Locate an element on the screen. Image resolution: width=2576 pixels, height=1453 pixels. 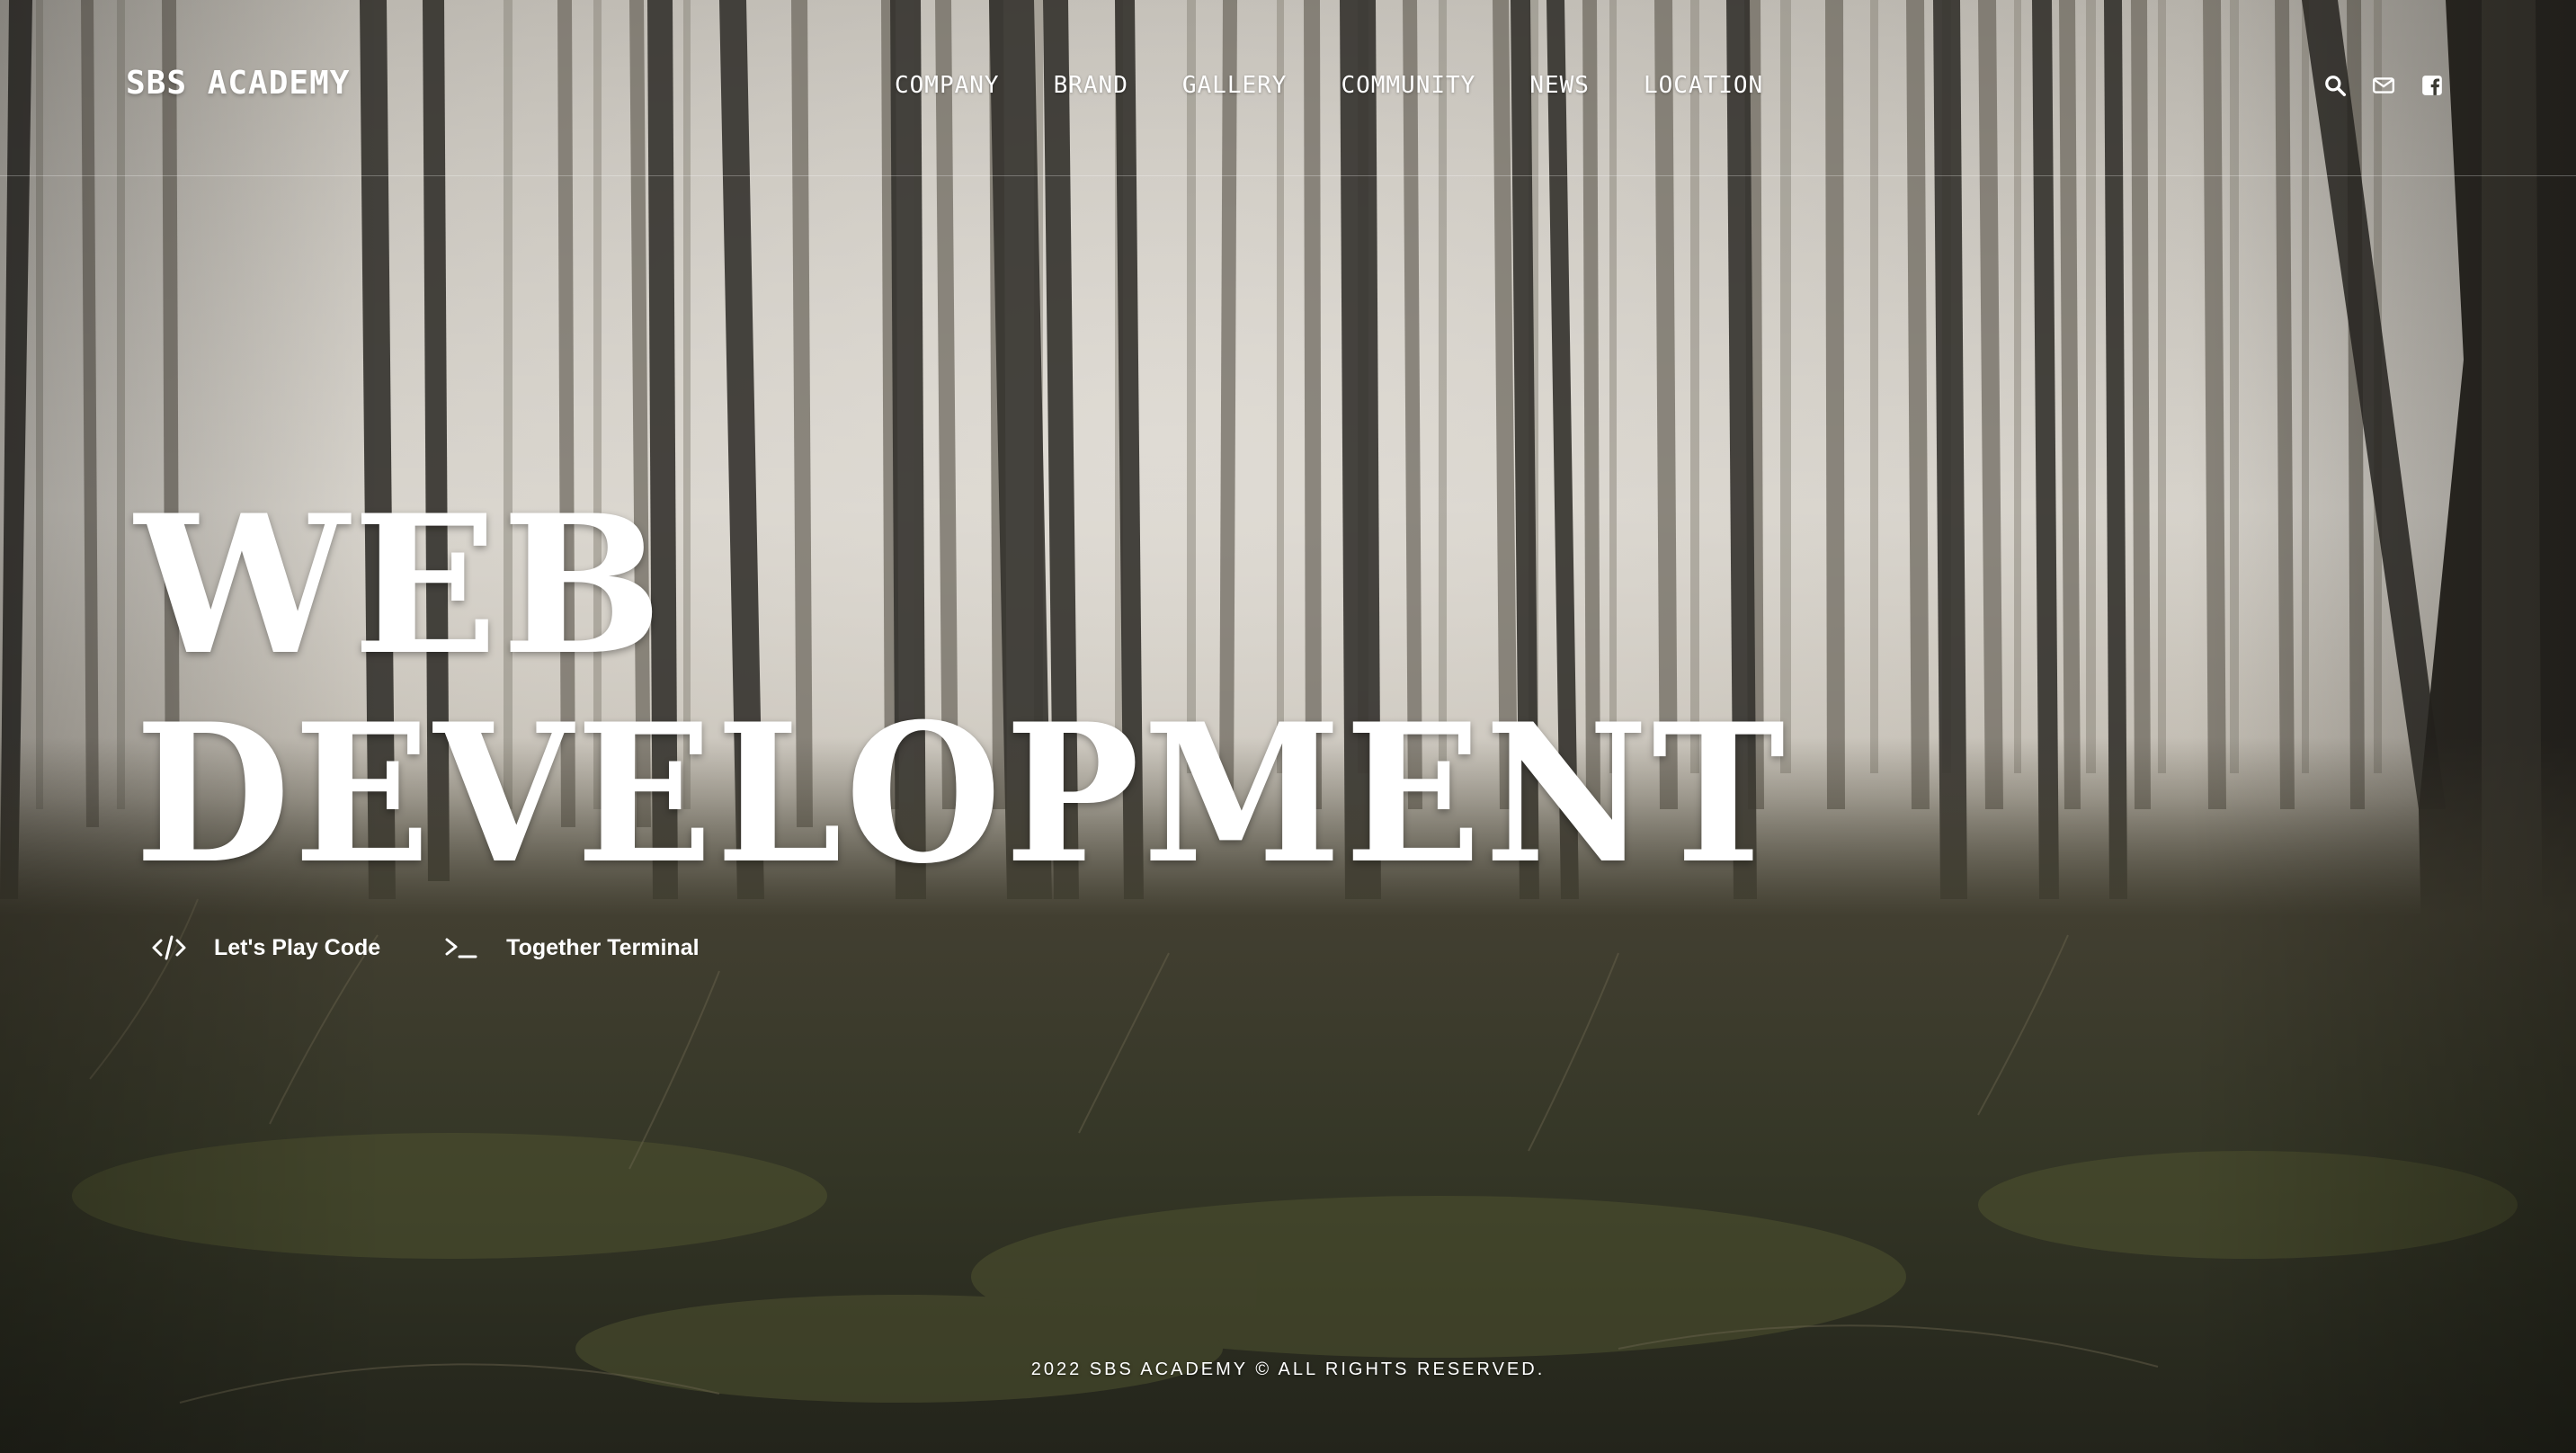
facebook-icon is located at coordinates (2432, 85).